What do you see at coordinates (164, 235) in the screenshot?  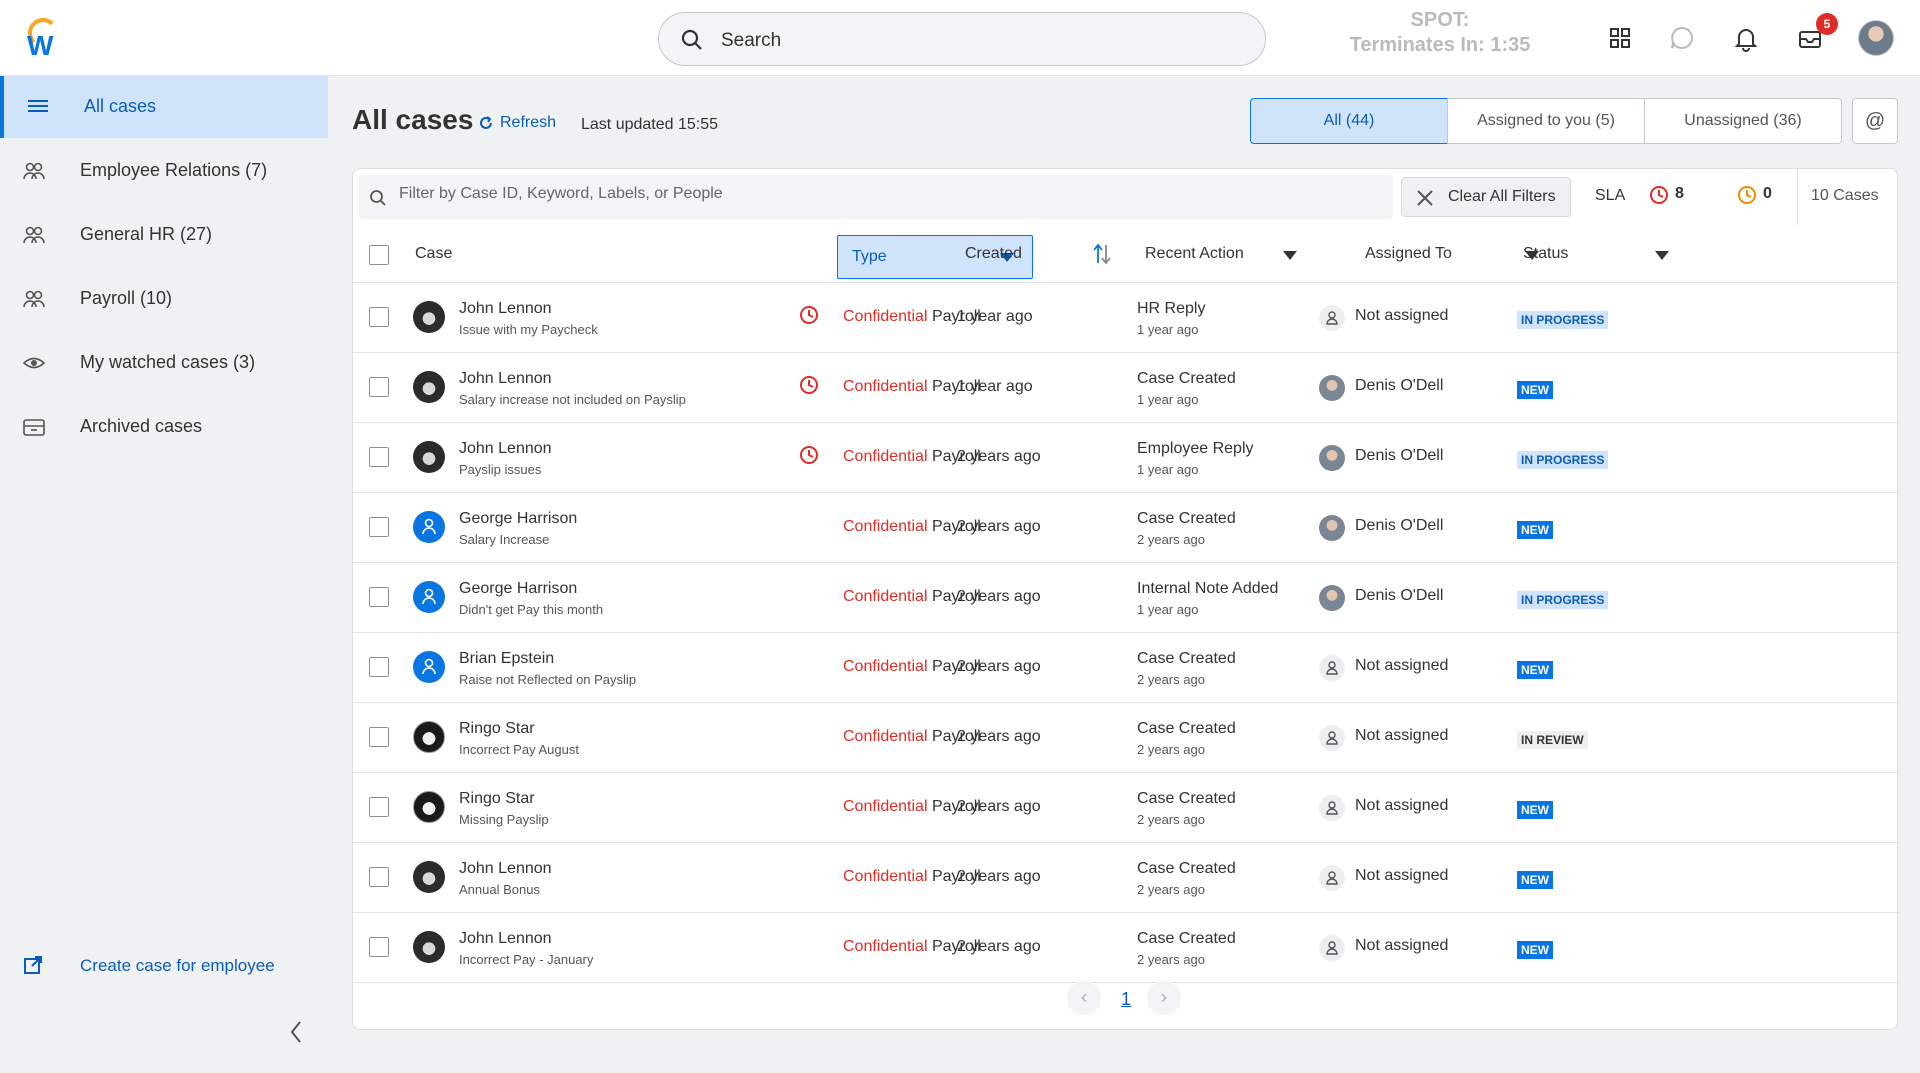 I see `sidebar-item-general-hr: General HR (27)` at bounding box center [164, 235].